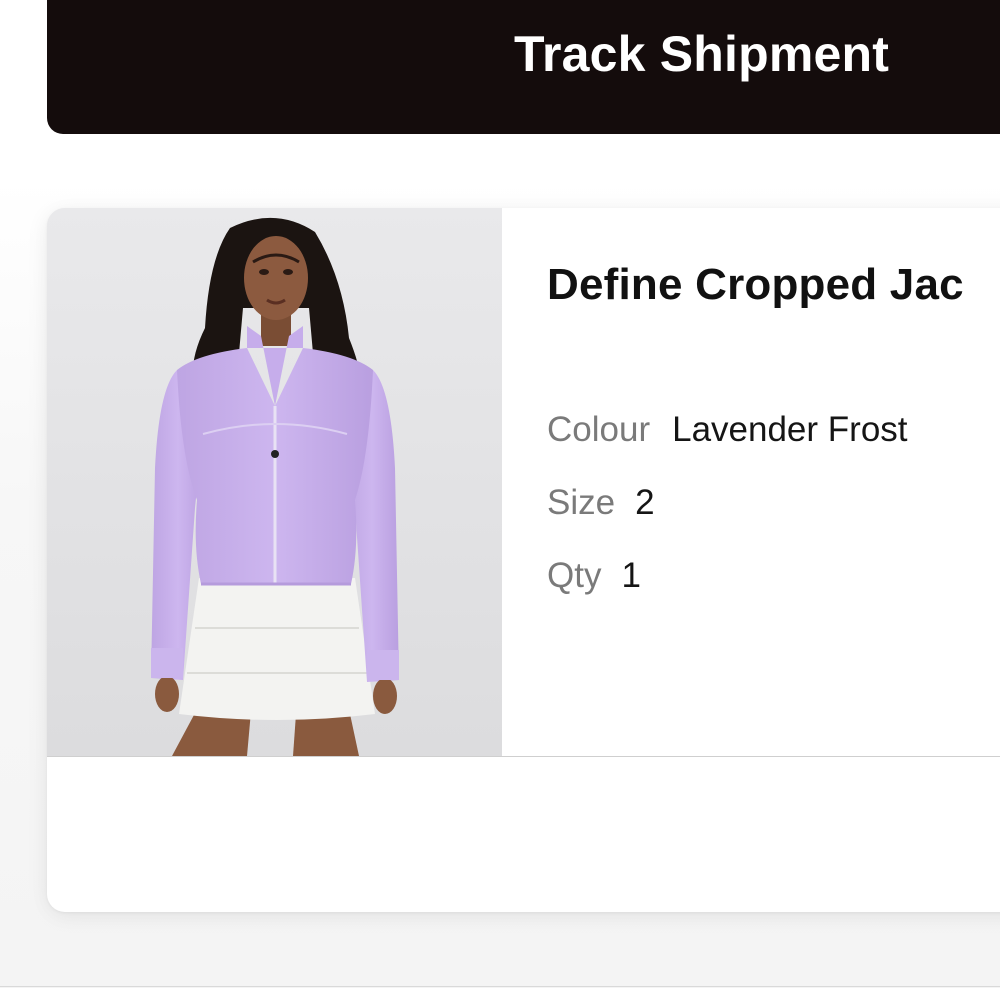  Describe the element at coordinates (645, 502) in the screenshot. I see `size-value: 2` at that location.